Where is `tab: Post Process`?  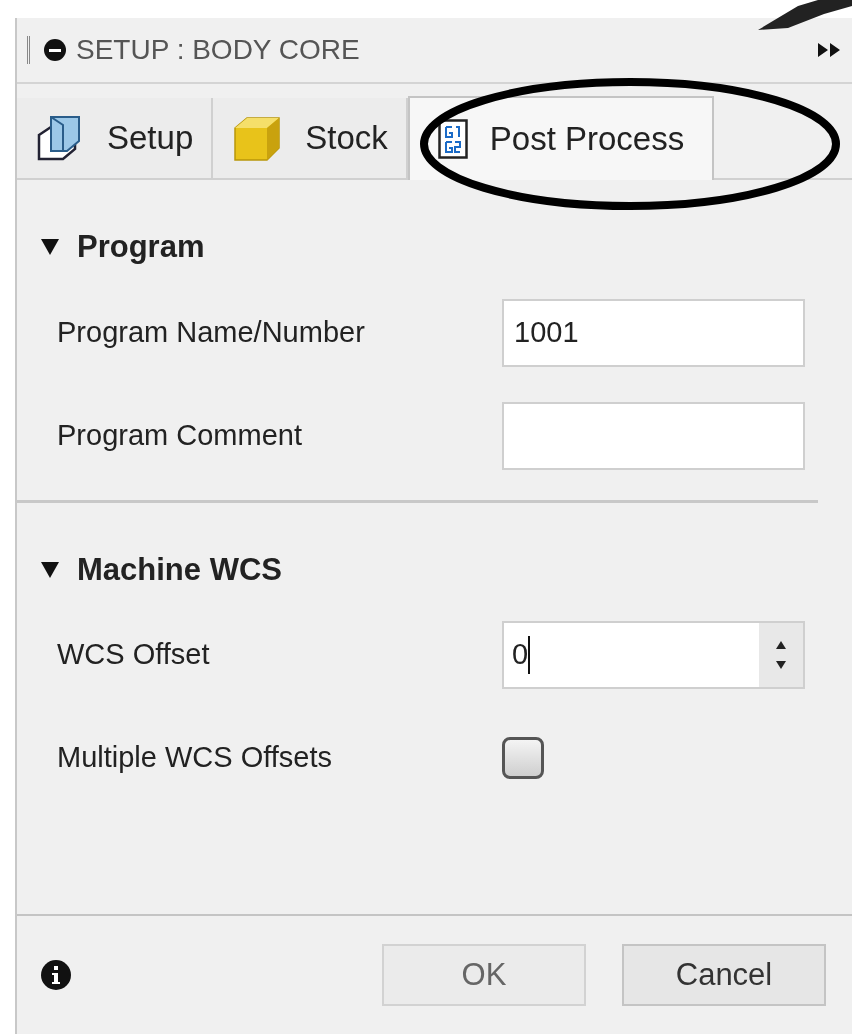
tab: Post Process is located at coordinates (561, 138).